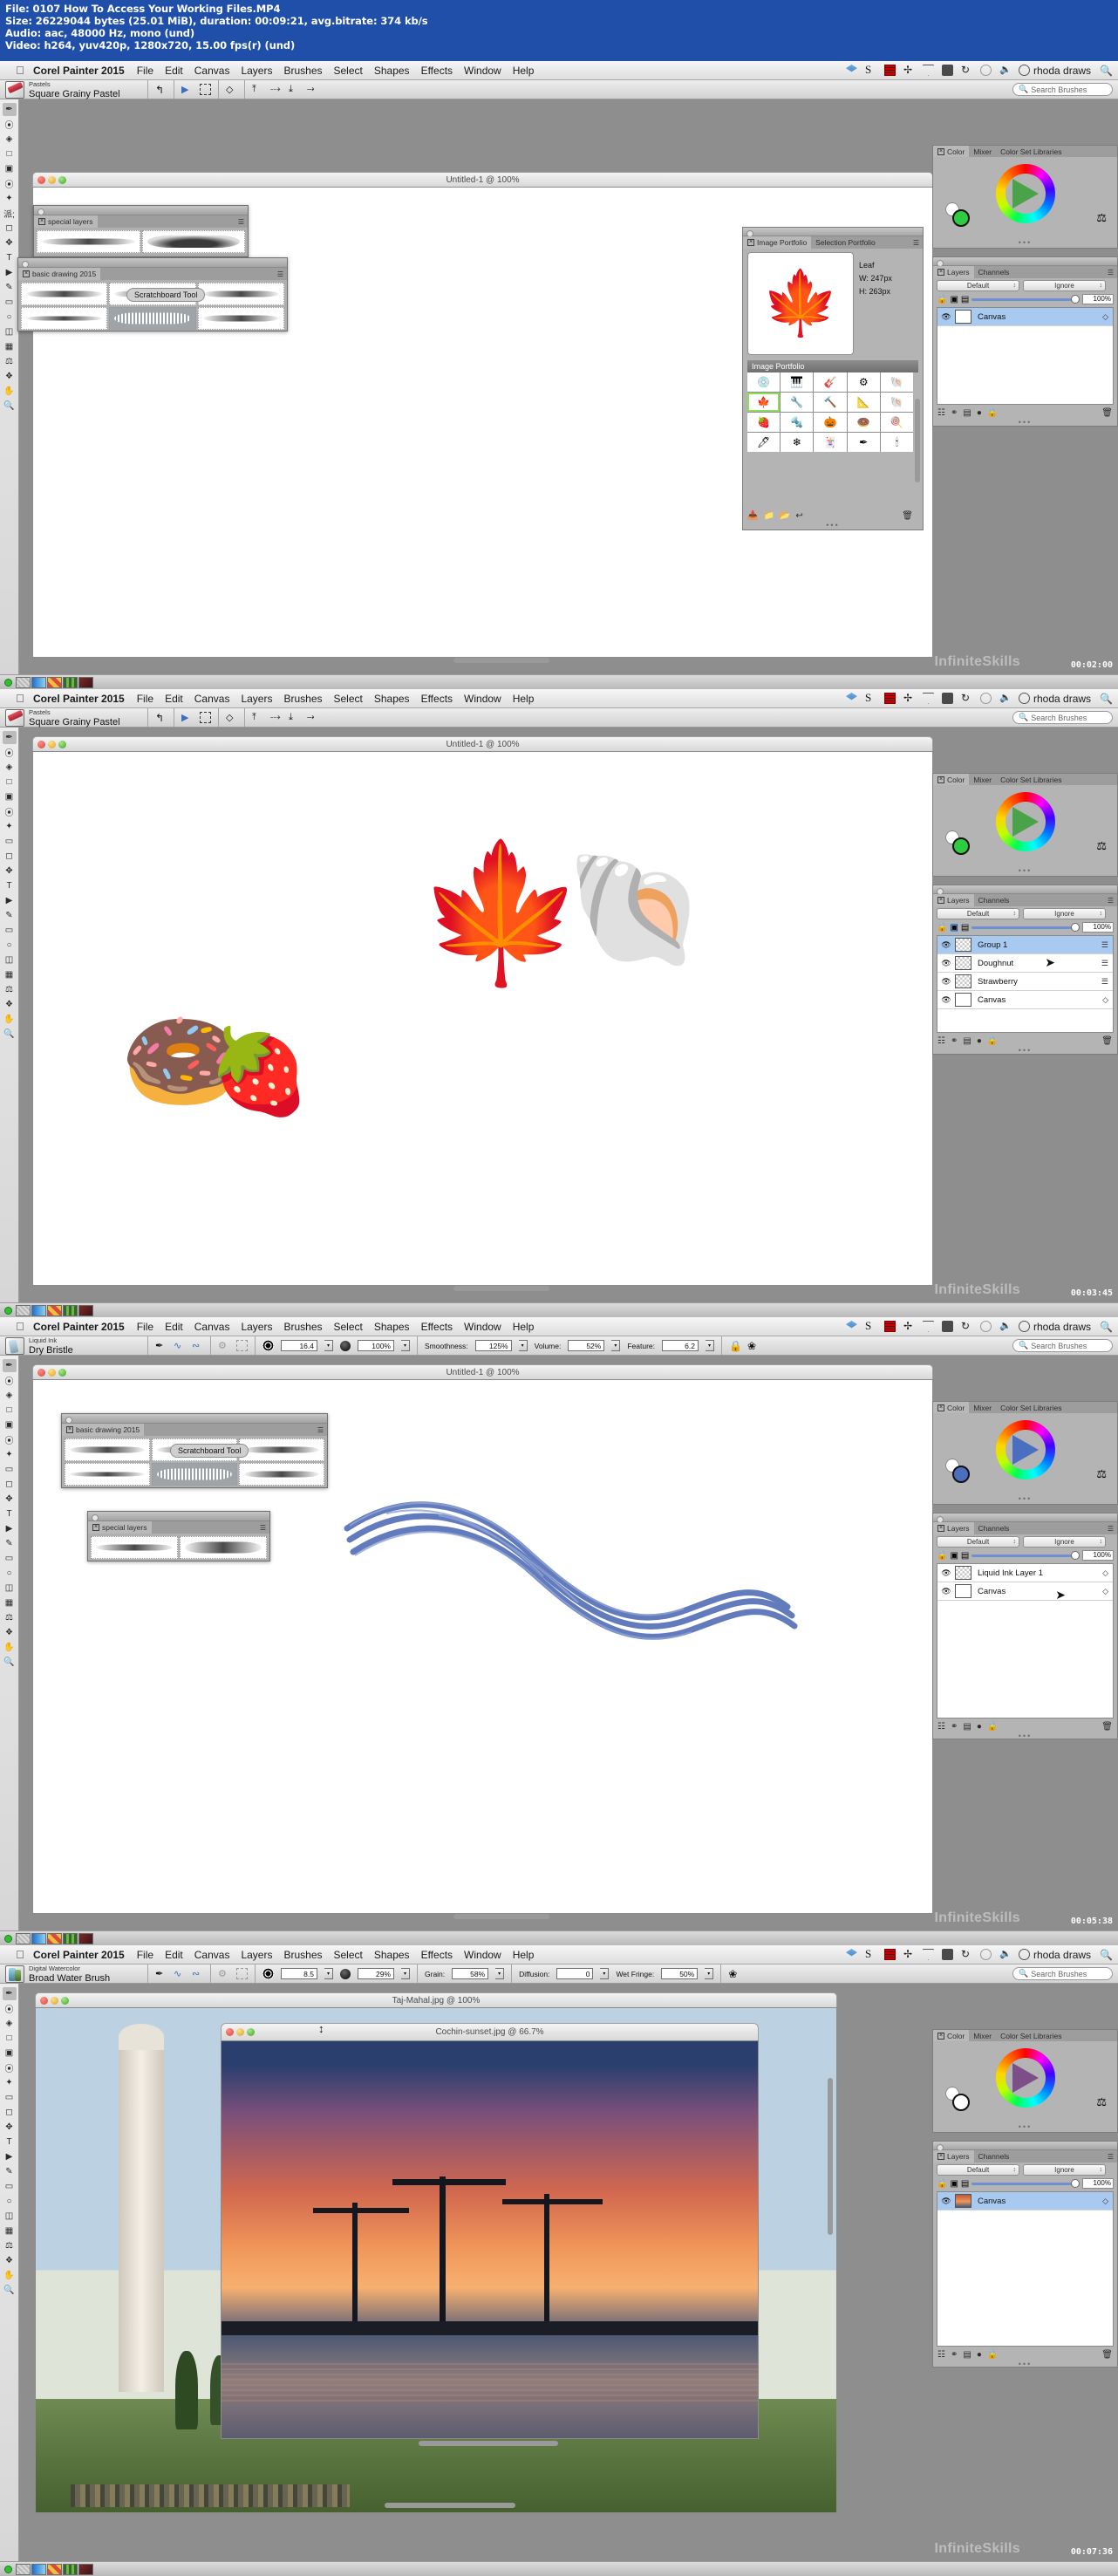 The image size is (1118, 2576). What do you see at coordinates (10, 900) in the screenshot?
I see `tool-shape-select: ▶` at bounding box center [10, 900].